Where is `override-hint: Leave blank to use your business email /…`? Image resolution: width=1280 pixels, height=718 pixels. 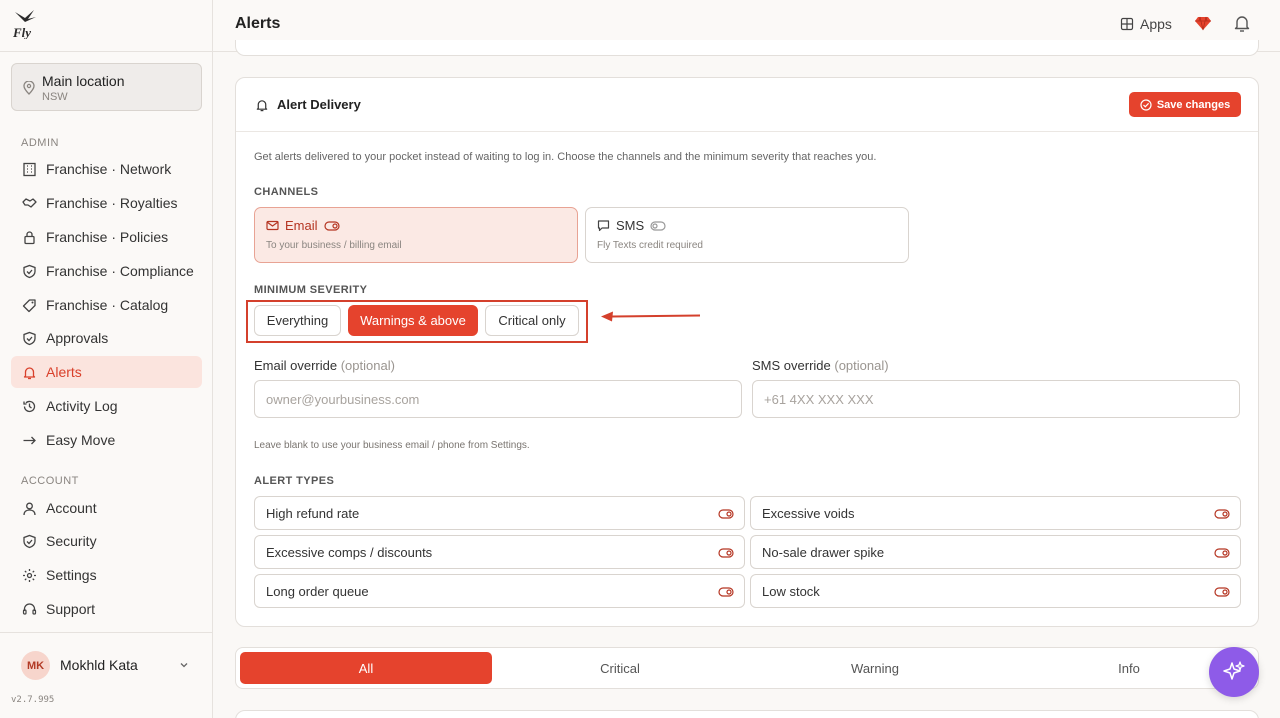 override-hint: Leave blank to use your business email /… is located at coordinates (392, 445).